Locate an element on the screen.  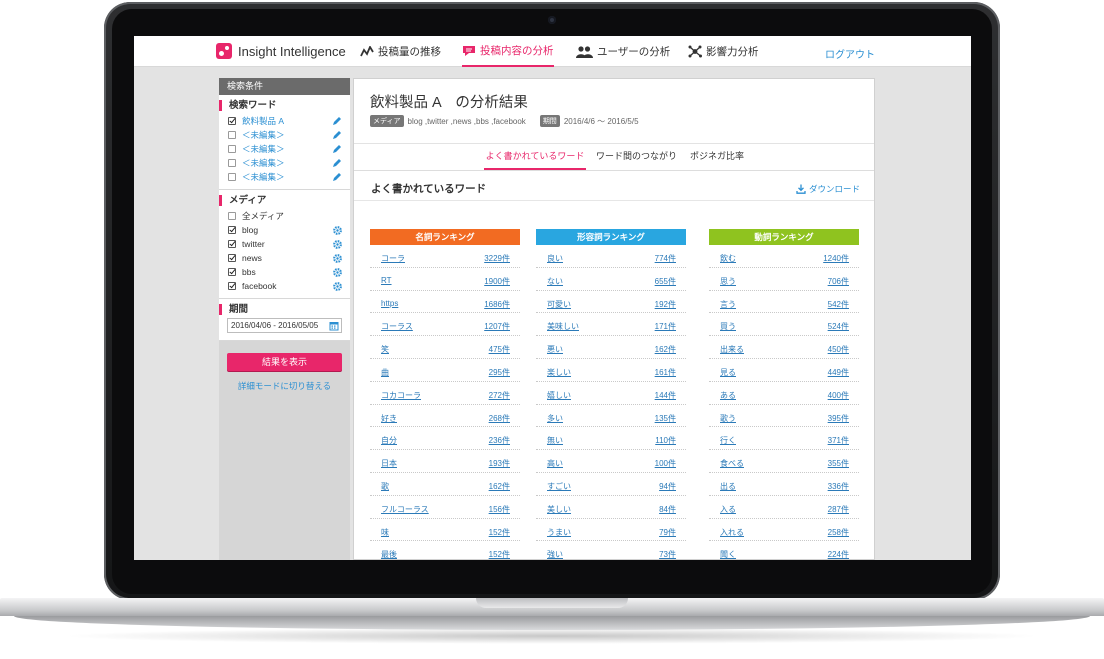
ranking-word-link: 最後 is located at coordinates (389, 554).